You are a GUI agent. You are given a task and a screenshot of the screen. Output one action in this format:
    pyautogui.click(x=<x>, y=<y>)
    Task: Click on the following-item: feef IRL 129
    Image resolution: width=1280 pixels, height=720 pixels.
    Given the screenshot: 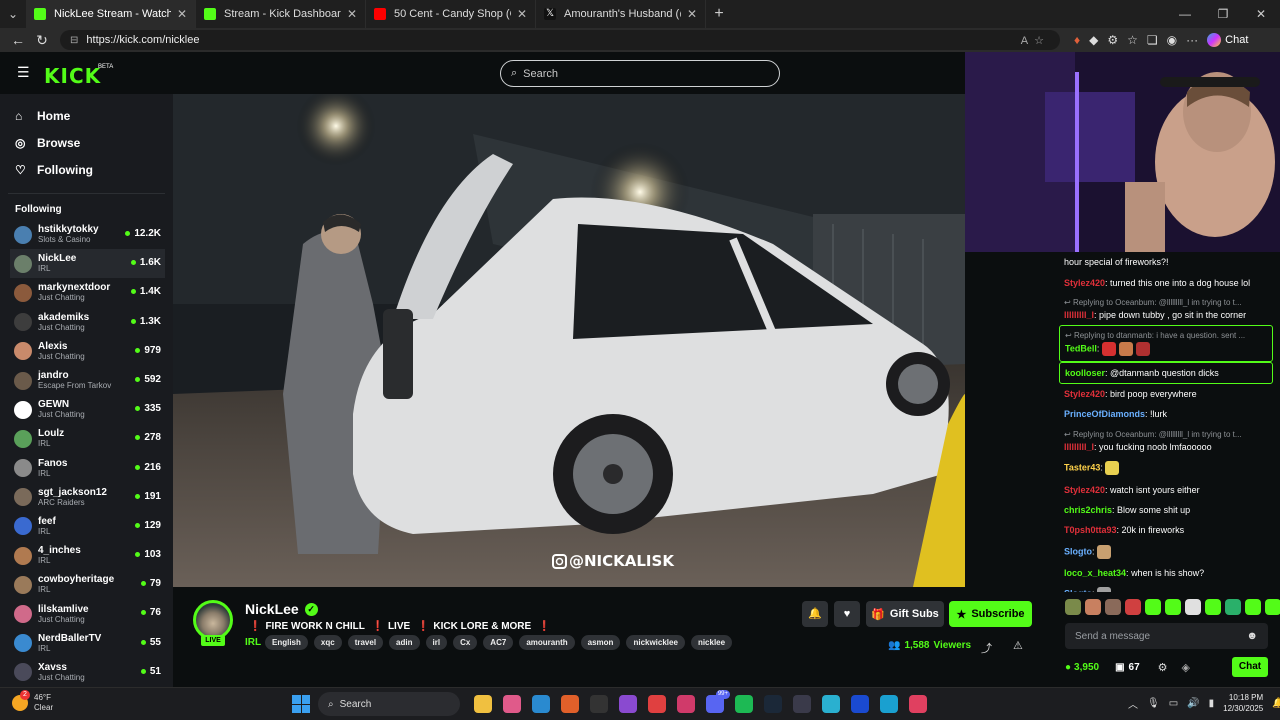 What is the action you would take?
    pyautogui.click(x=86, y=526)
    